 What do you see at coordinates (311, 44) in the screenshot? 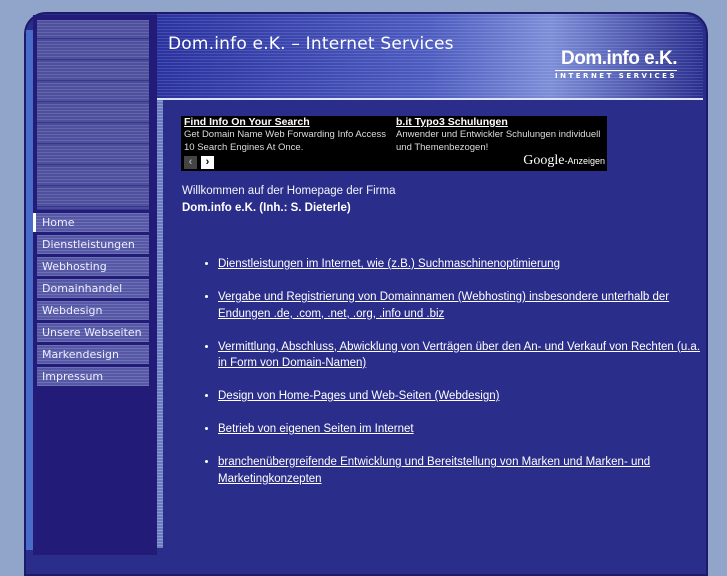
I see `site-title: Dom.info e.K. – Internet Services` at bounding box center [311, 44].